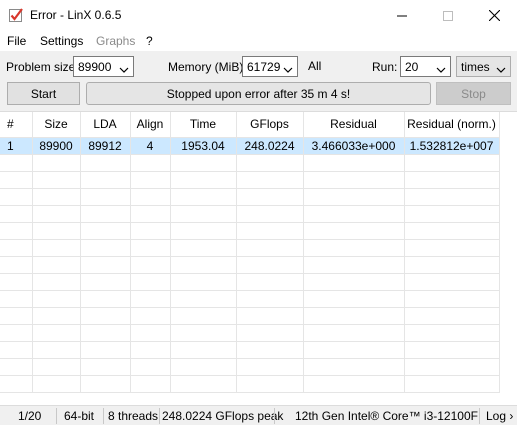 This screenshot has height=425, width=517. What do you see at coordinates (203, 125) in the screenshot?
I see `column-header: Time` at bounding box center [203, 125].